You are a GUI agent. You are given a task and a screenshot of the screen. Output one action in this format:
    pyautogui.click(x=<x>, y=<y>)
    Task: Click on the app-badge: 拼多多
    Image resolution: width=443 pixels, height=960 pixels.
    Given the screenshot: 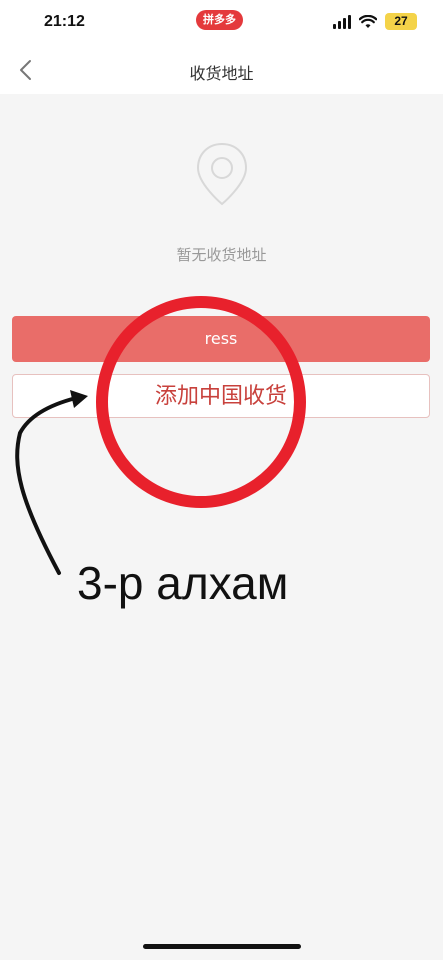 What is the action you would take?
    pyautogui.click(x=219, y=20)
    